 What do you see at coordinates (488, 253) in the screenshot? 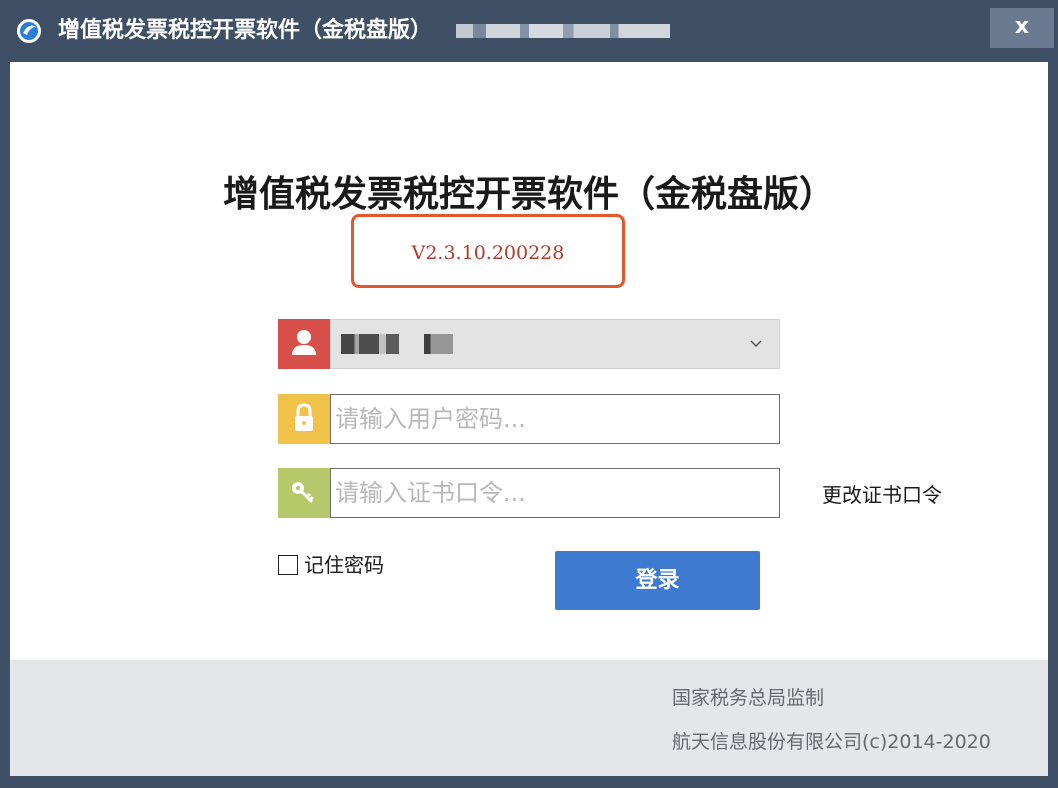
I see `version-label: V2.3.10.200228` at bounding box center [488, 253].